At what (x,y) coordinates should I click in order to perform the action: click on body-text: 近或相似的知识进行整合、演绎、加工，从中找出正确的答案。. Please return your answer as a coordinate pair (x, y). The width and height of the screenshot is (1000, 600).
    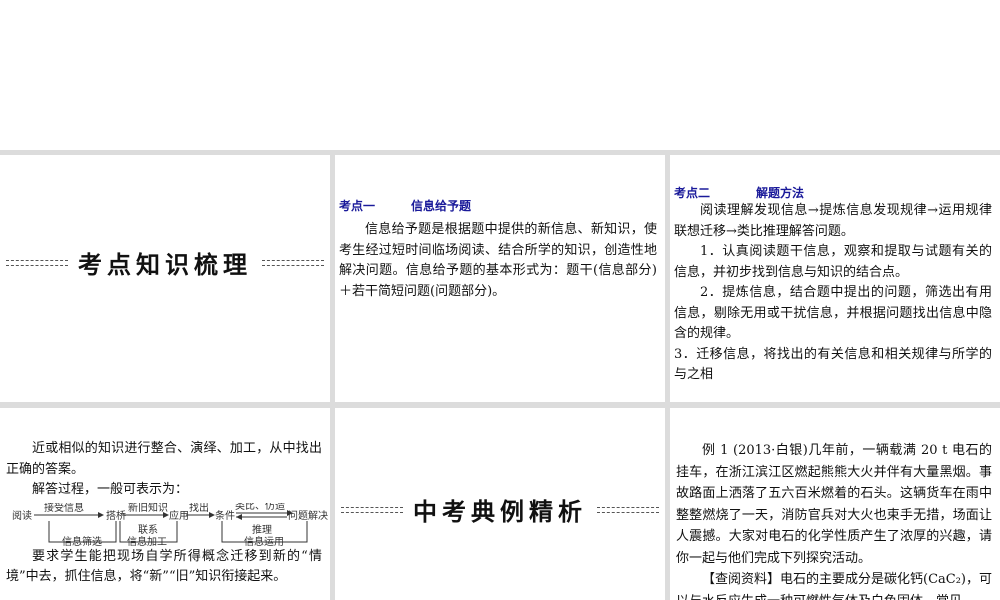
    Looking at the image, I should click on (164, 459).